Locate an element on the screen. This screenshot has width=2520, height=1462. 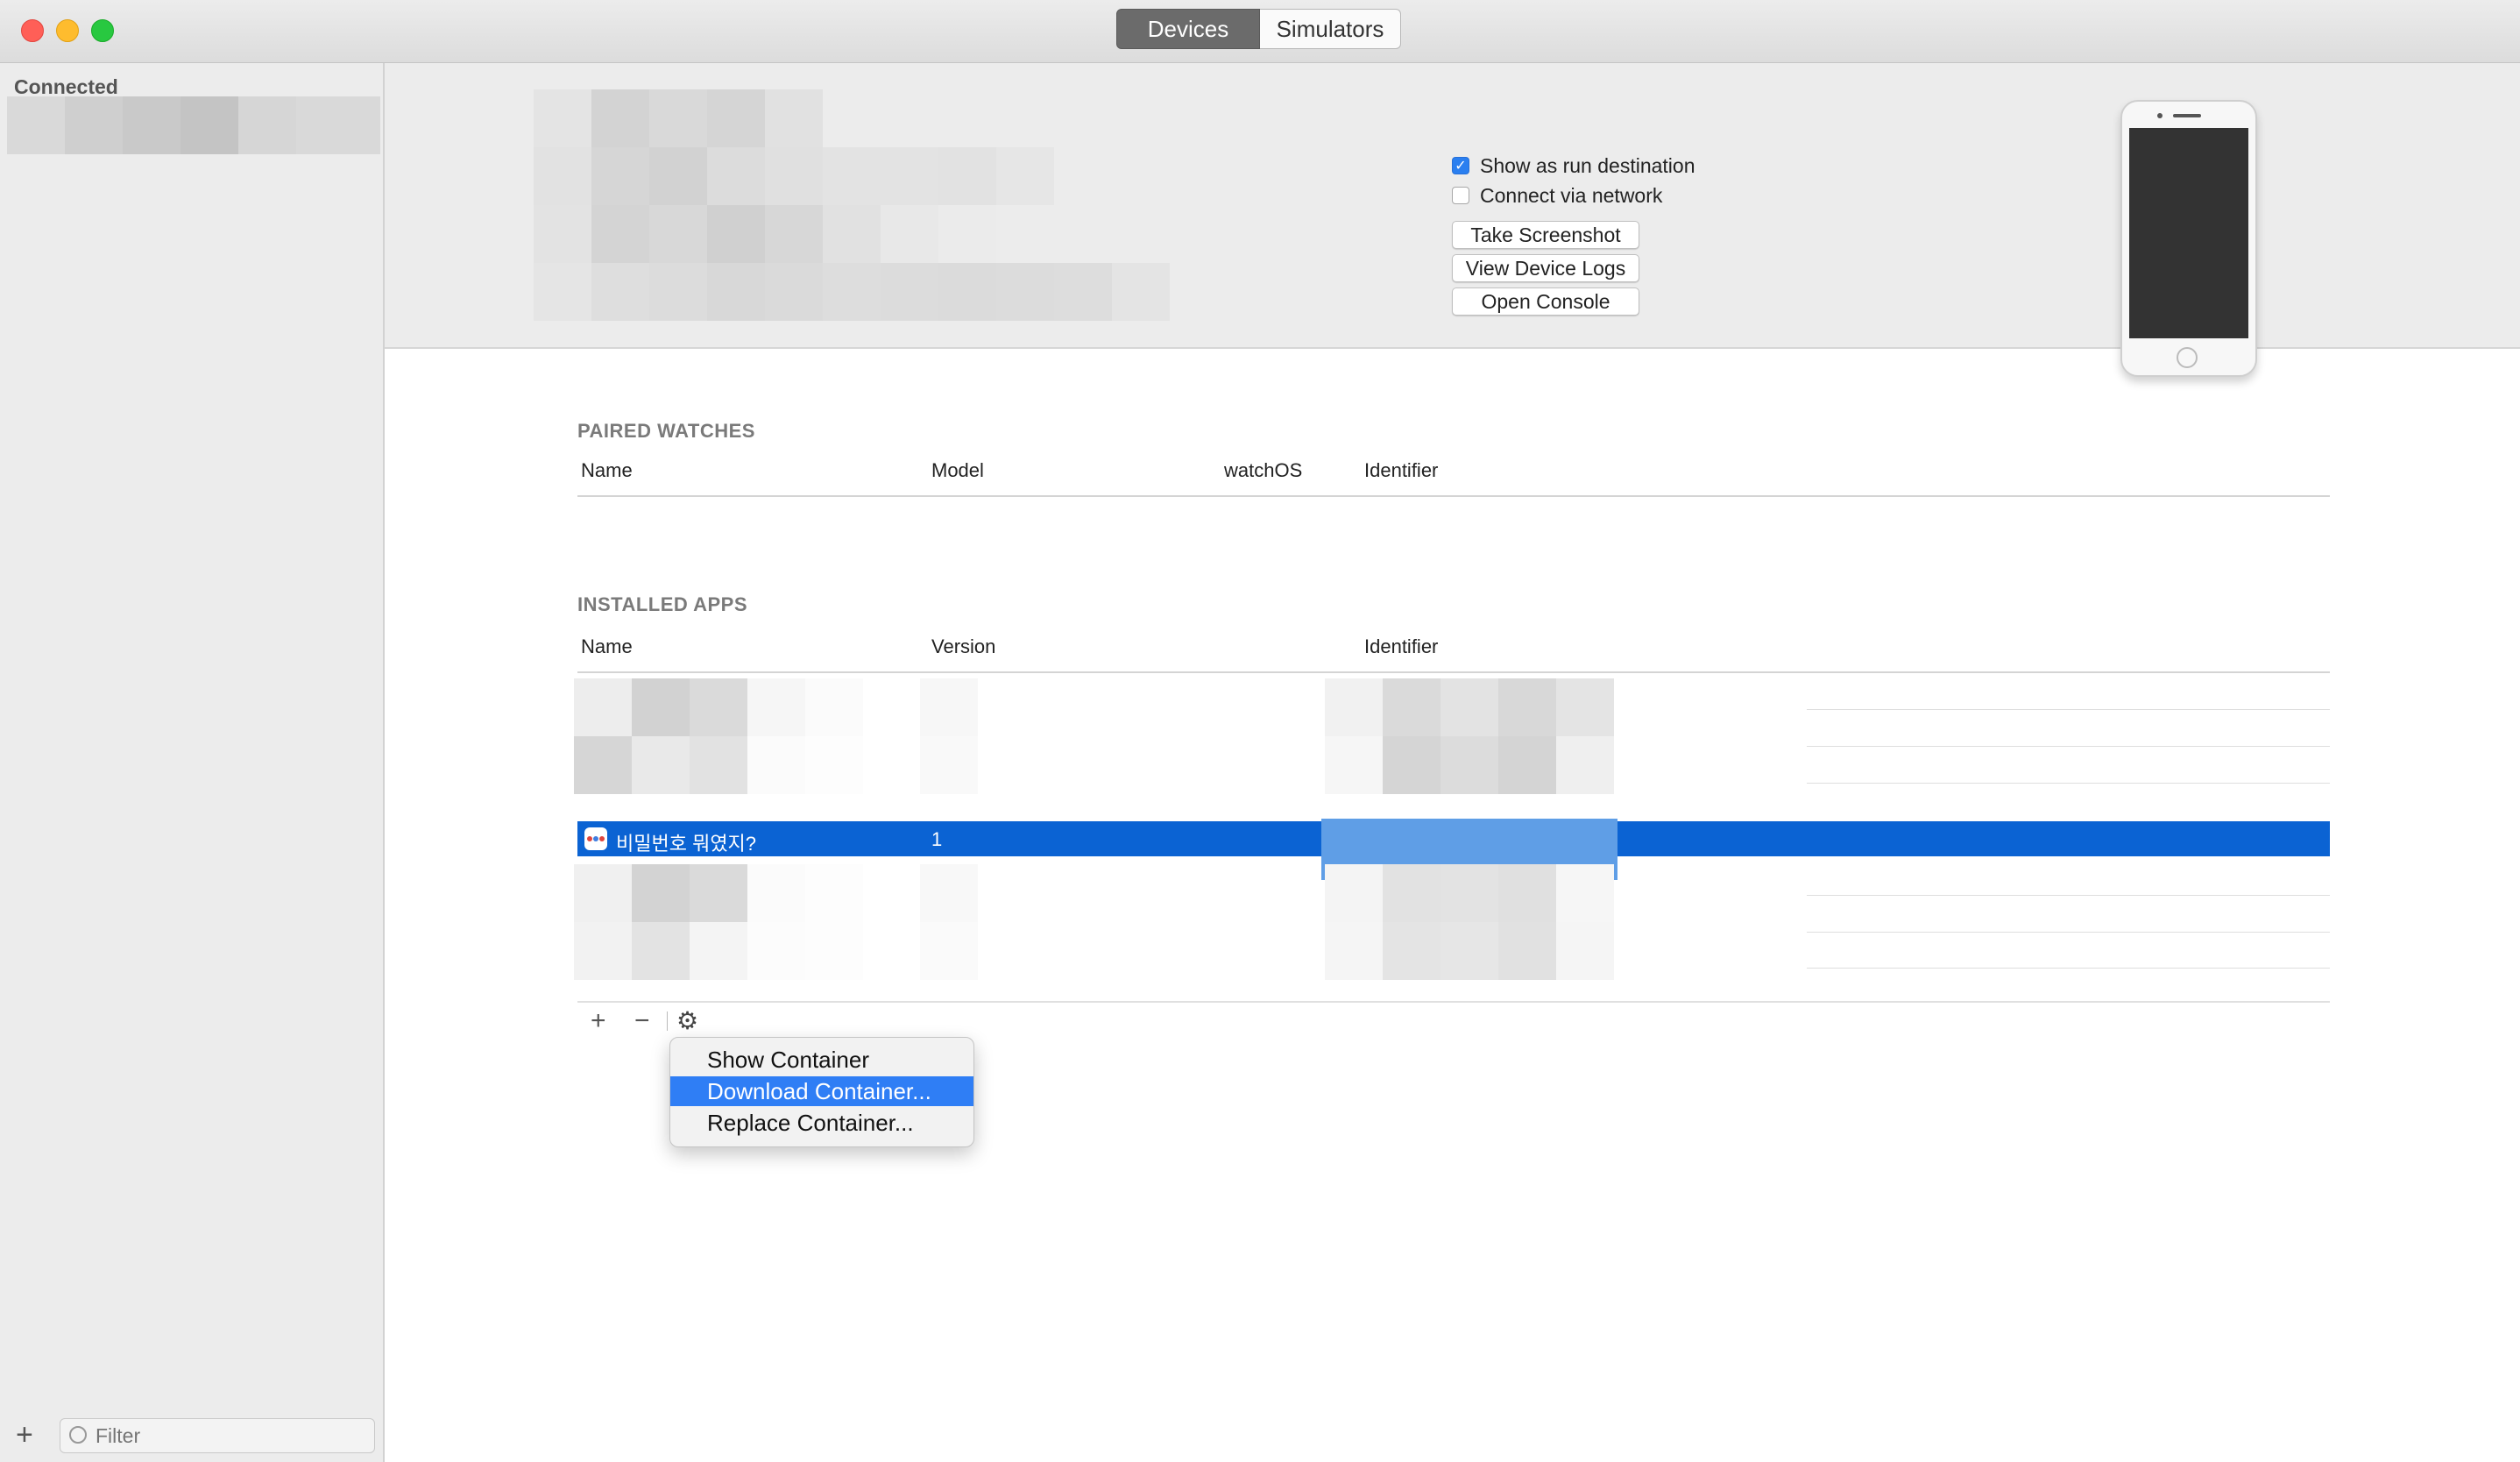
take-screenshot-button: Take Screenshot is located at coordinates (1545, 235).